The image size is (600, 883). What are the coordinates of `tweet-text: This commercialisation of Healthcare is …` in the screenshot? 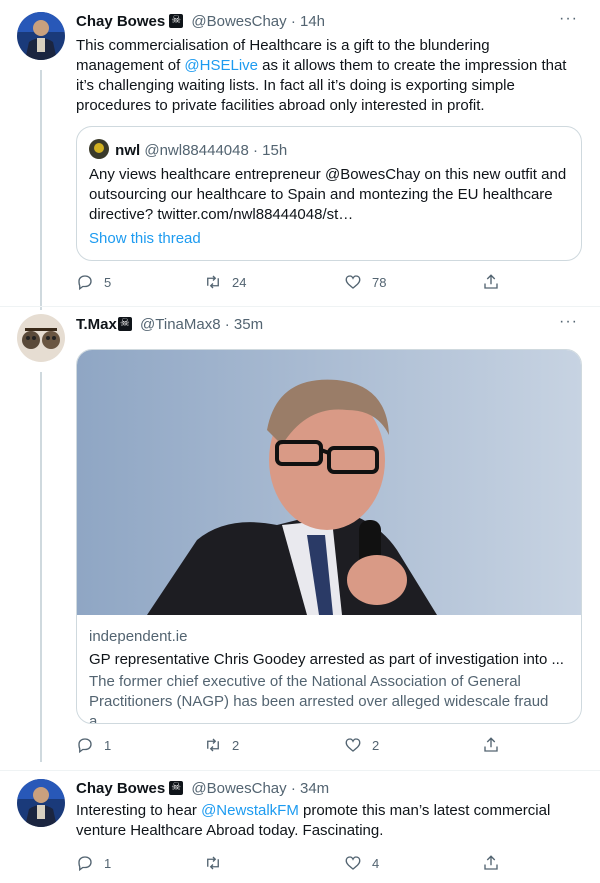 It's located at (321, 75).